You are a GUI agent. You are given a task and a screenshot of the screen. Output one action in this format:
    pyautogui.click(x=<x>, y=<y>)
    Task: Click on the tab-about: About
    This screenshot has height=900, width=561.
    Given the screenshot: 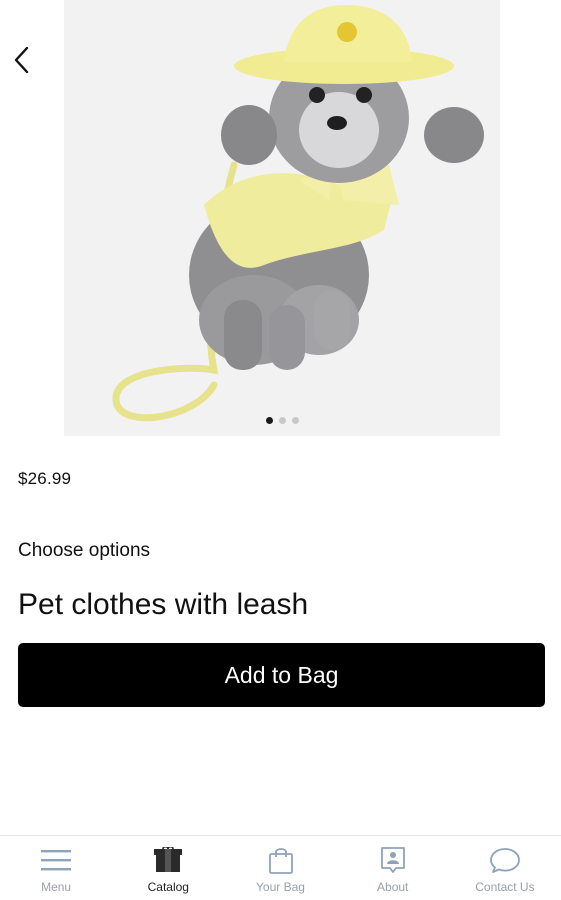 What is the action you would take?
    pyautogui.click(x=393, y=868)
    